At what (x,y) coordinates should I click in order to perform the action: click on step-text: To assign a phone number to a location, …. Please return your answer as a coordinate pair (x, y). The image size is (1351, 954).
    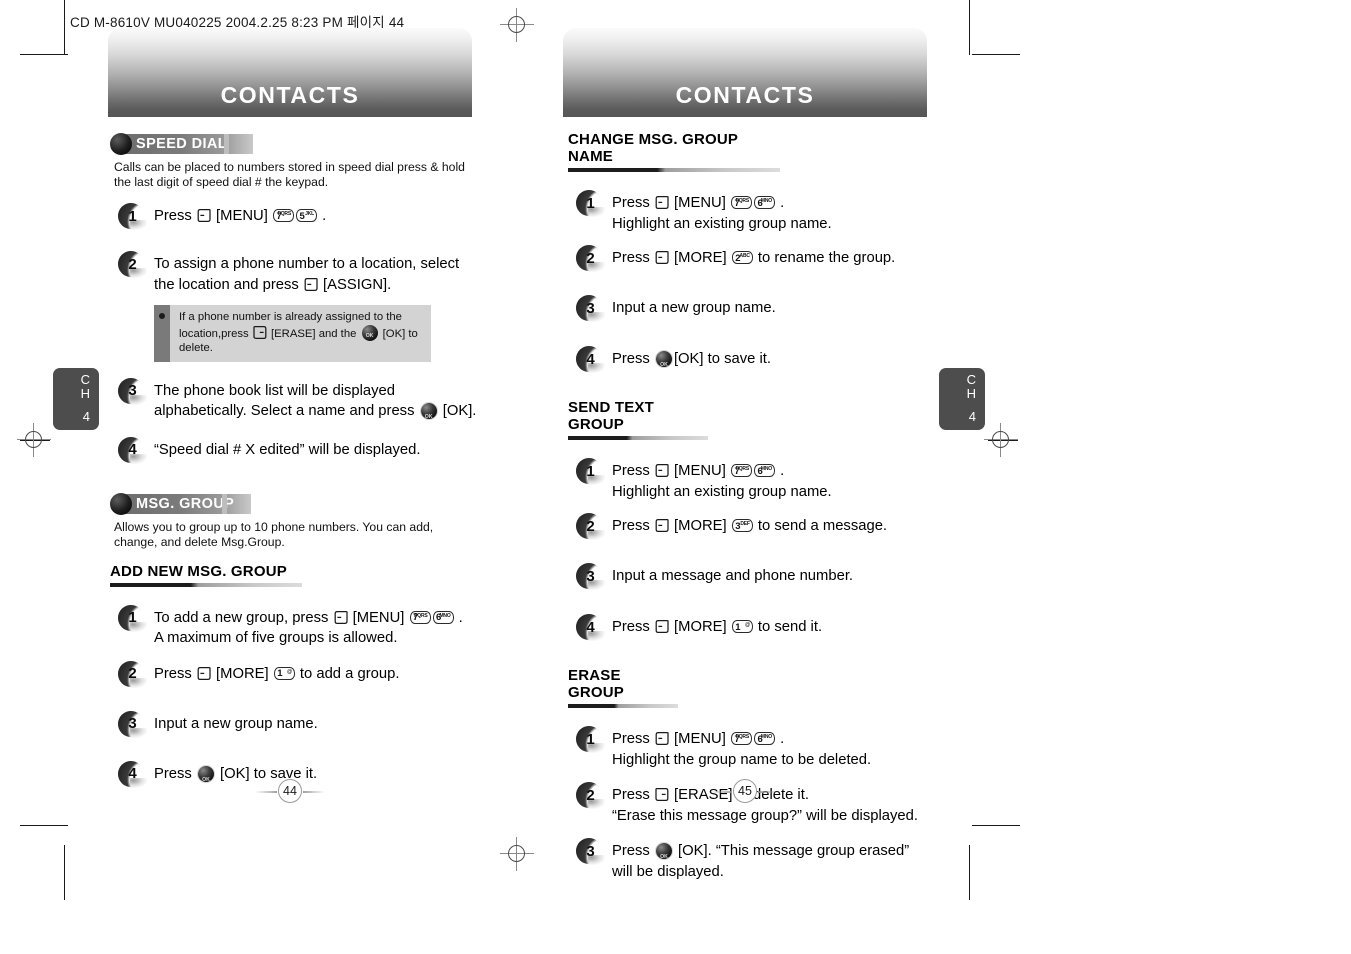
    Looking at the image, I should click on (332, 273).